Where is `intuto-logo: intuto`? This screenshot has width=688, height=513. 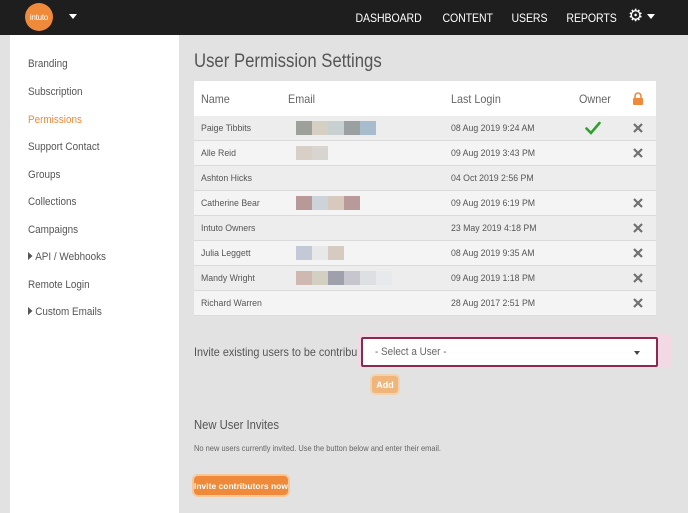 intuto-logo: intuto is located at coordinates (39, 17).